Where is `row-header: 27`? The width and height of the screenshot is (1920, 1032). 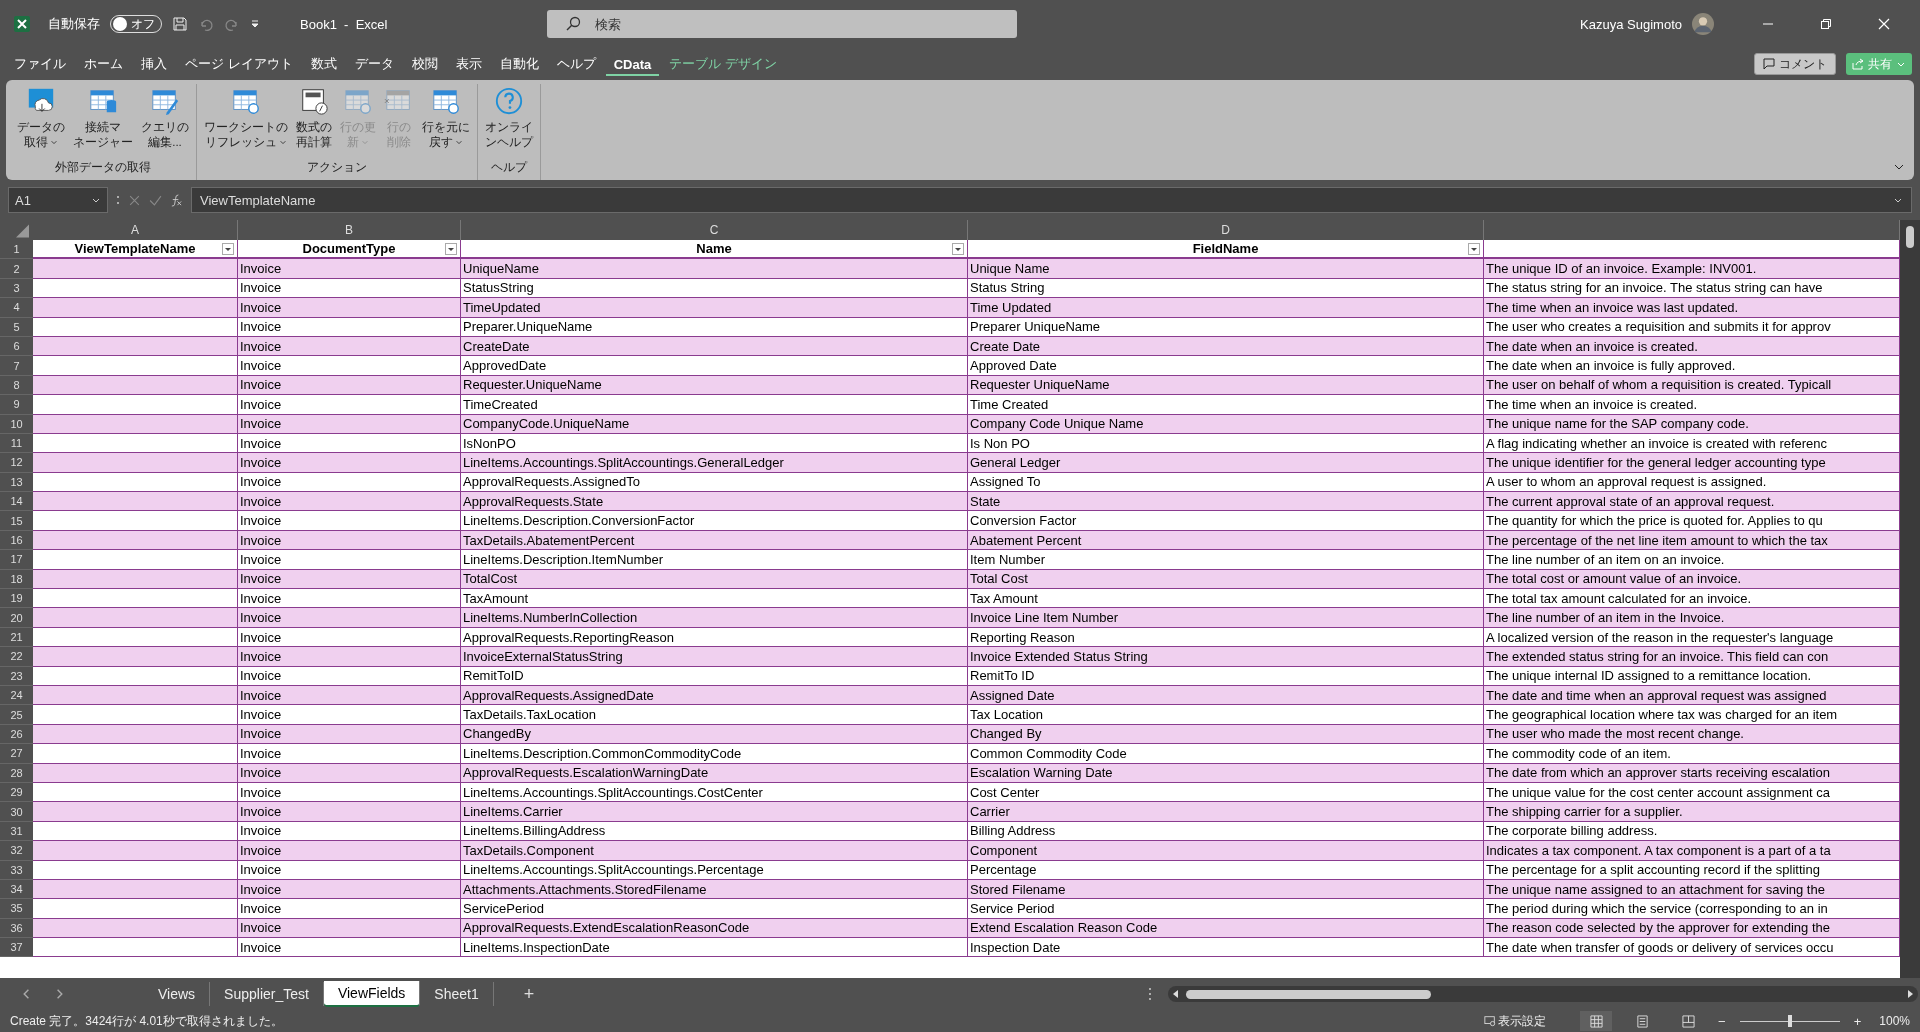
row-header: 27 is located at coordinates (16, 754).